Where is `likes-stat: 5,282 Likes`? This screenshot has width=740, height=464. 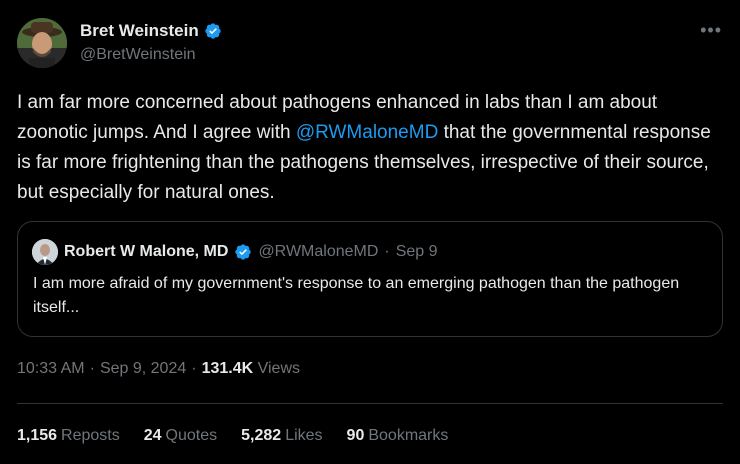 likes-stat: 5,282 Likes is located at coordinates (281, 436).